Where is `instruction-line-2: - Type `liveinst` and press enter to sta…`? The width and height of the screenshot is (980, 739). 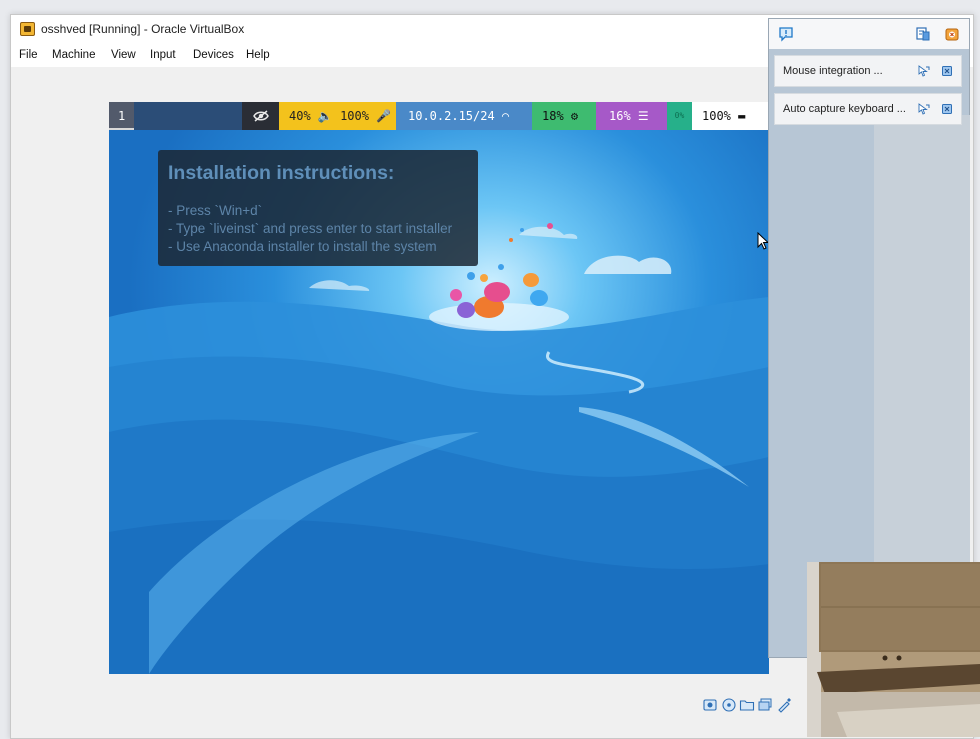
instruction-line-2: - Type `liveinst` and press enter to sta… is located at coordinates (310, 228).